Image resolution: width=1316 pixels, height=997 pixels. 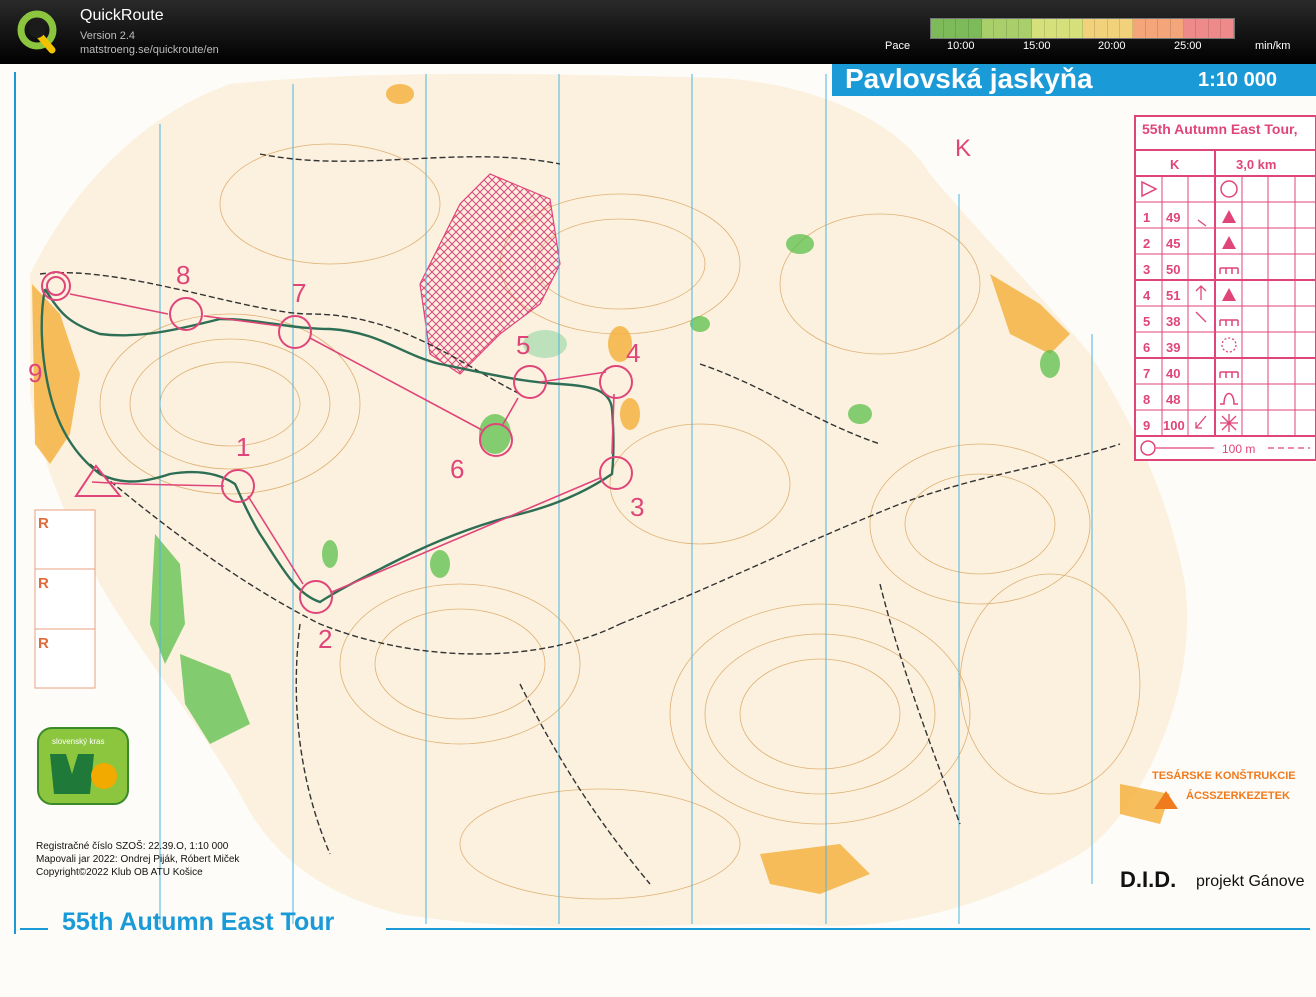 What do you see at coordinates (1146, 321) in the screenshot?
I see `sheet-row-num: 5` at bounding box center [1146, 321].